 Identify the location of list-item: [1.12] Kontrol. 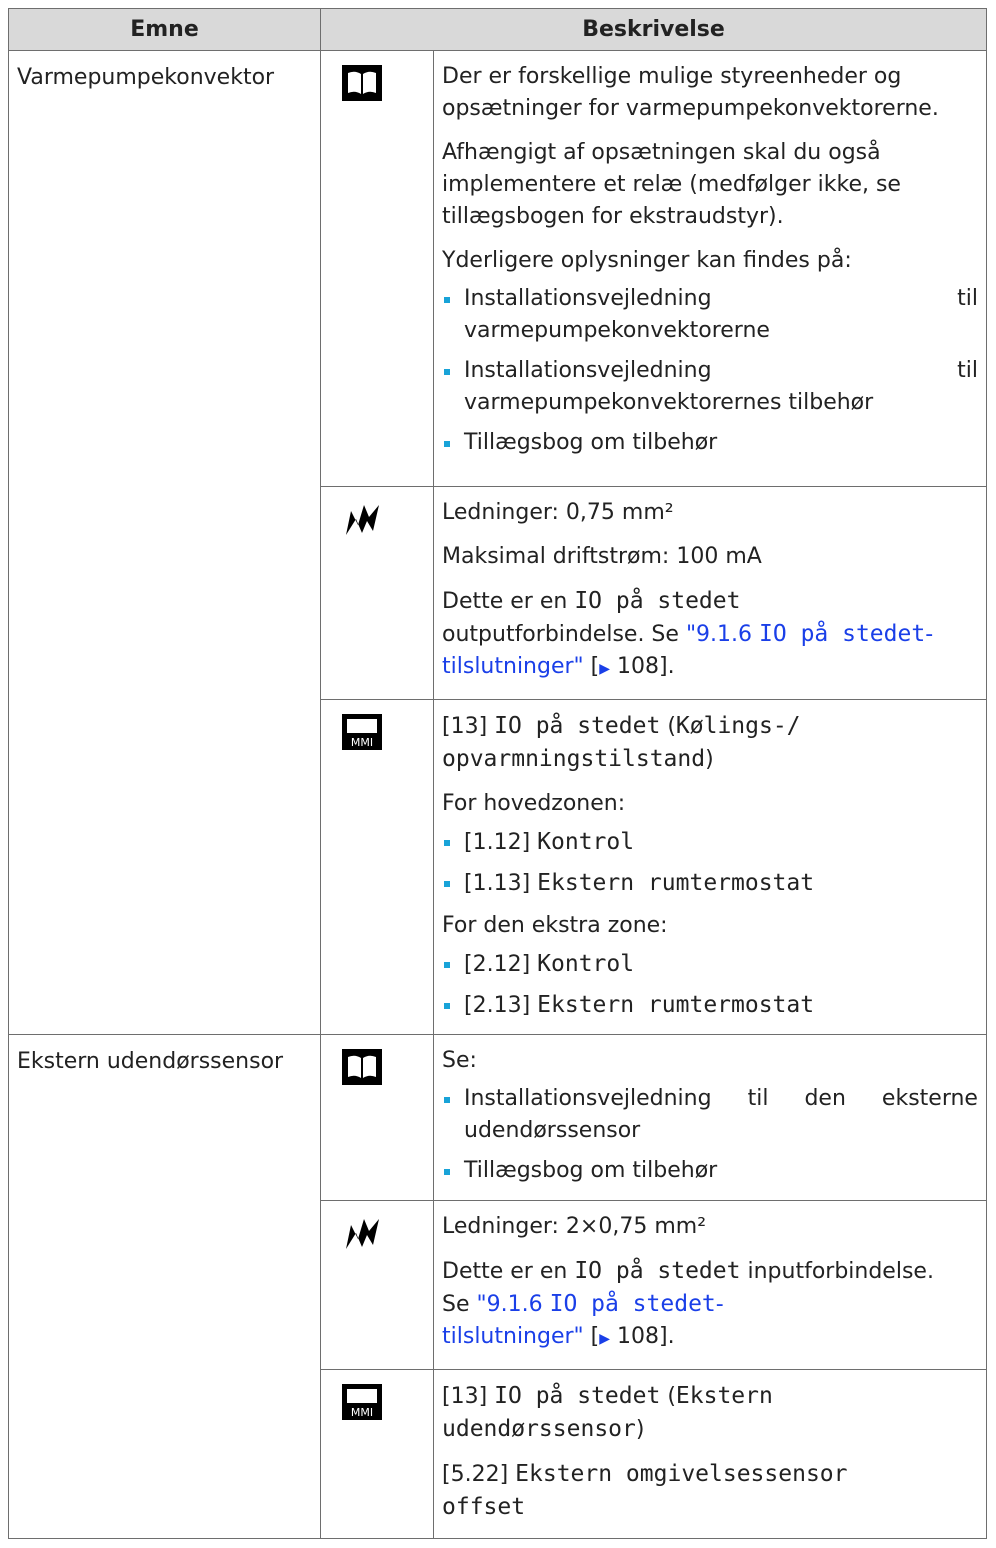
(710, 844).